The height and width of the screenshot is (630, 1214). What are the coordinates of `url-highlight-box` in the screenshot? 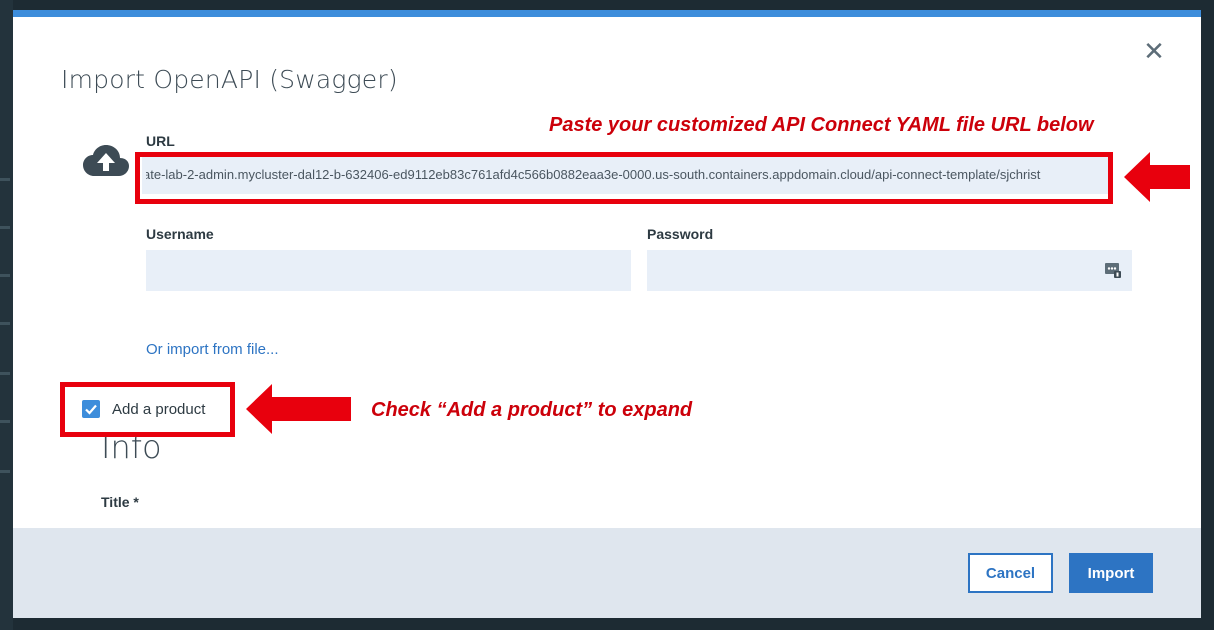 It's located at (624, 178).